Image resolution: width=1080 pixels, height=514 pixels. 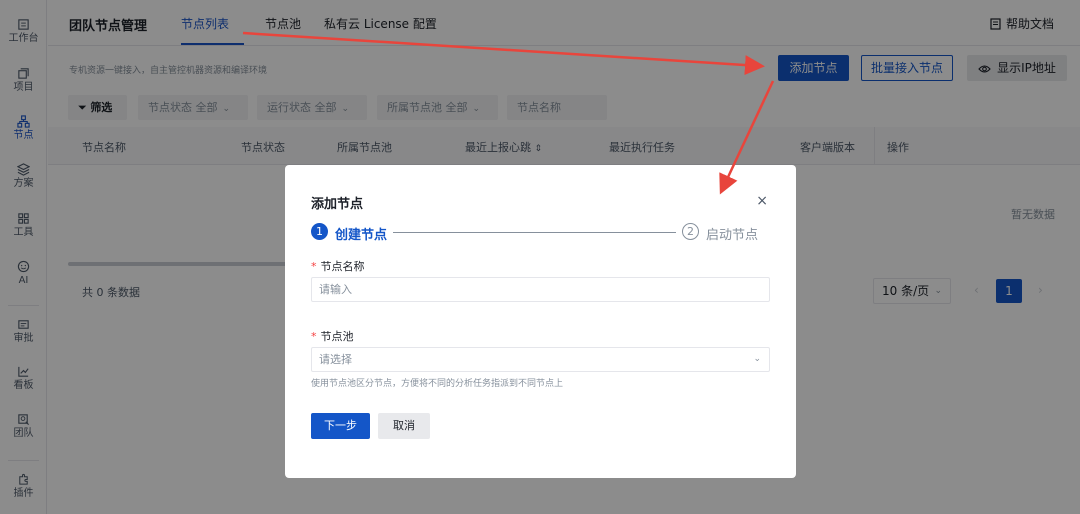 I want to click on node-pool-help: 使用节点池区分节点，方便将不同的分析任务指派到不同节点上, so click(x=437, y=384).